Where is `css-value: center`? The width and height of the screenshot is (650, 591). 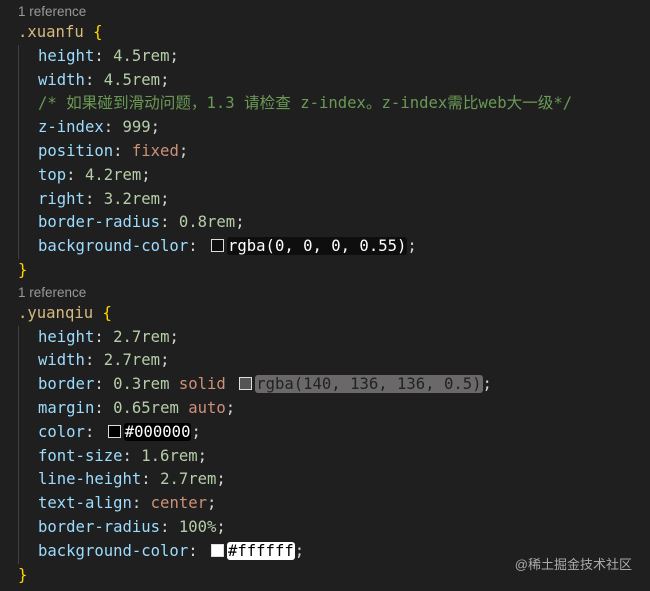
css-value: center is located at coordinates (179, 503).